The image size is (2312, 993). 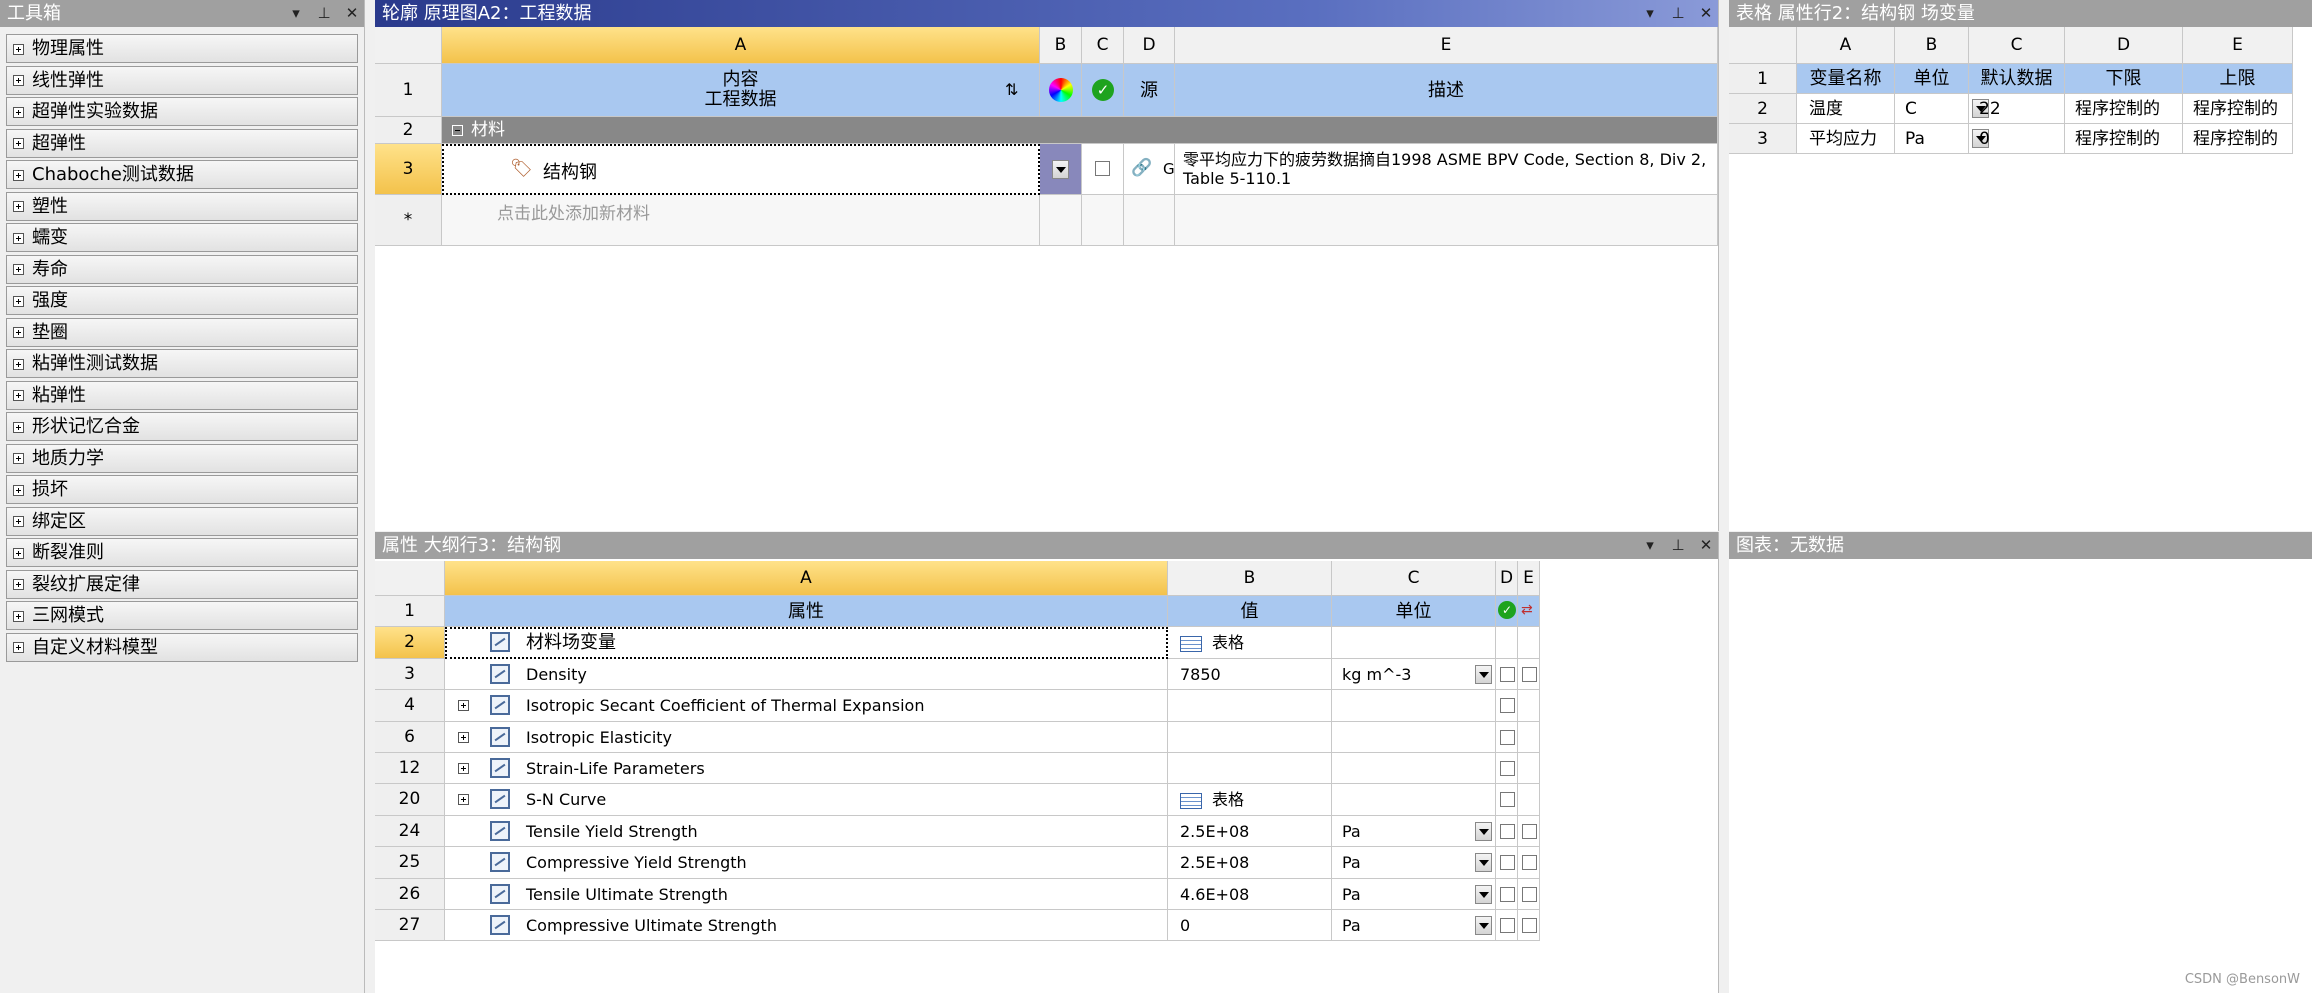 What do you see at coordinates (182, 174) in the screenshot?
I see `toolbox-item: Chaboche测试数据` at bounding box center [182, 174].